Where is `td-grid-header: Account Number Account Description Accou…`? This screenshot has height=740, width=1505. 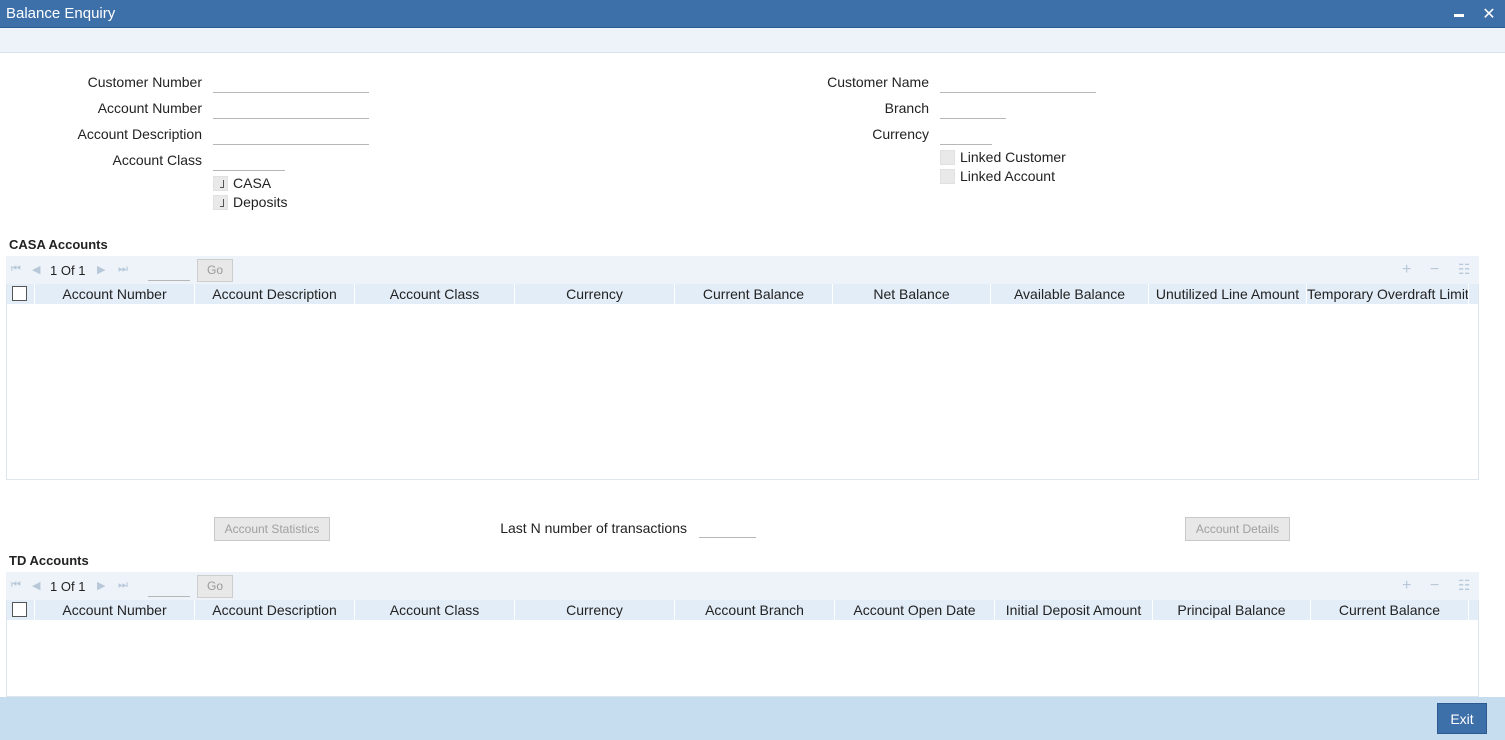
td-grid-header: Account Number Account Description Accou… is located at coordinates (742, 610).